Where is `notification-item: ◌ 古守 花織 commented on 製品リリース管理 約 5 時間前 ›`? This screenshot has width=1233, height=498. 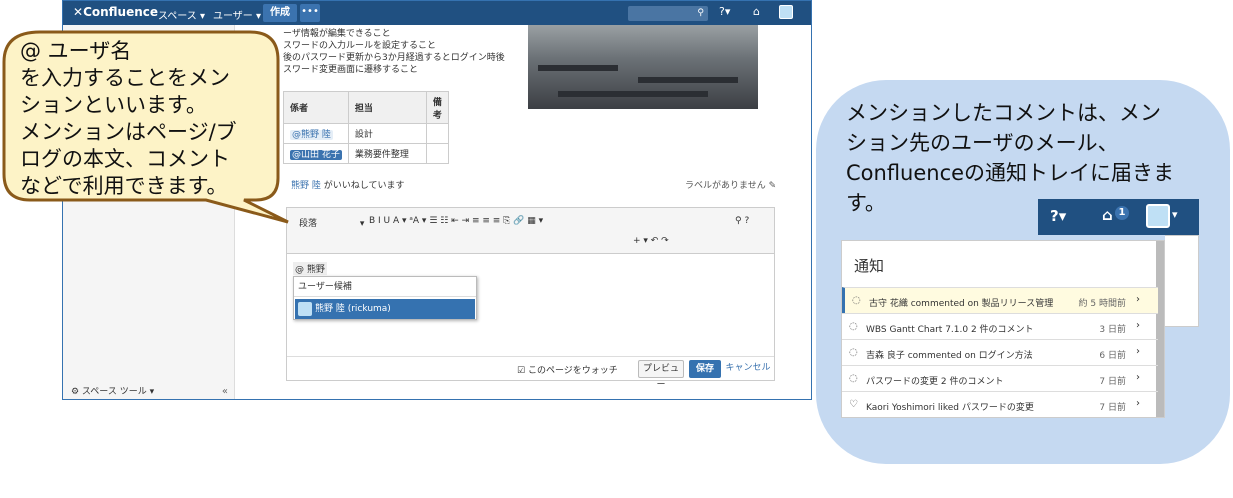
notification-item: ◌ 古守 花織 commented on 製品リリース管理 約 5 時間前 › is located at coordinates (1000, 300).